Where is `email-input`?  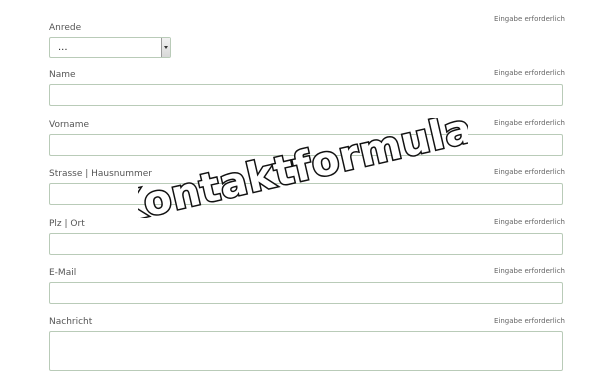
email-input is located at coordinates (306, 293).